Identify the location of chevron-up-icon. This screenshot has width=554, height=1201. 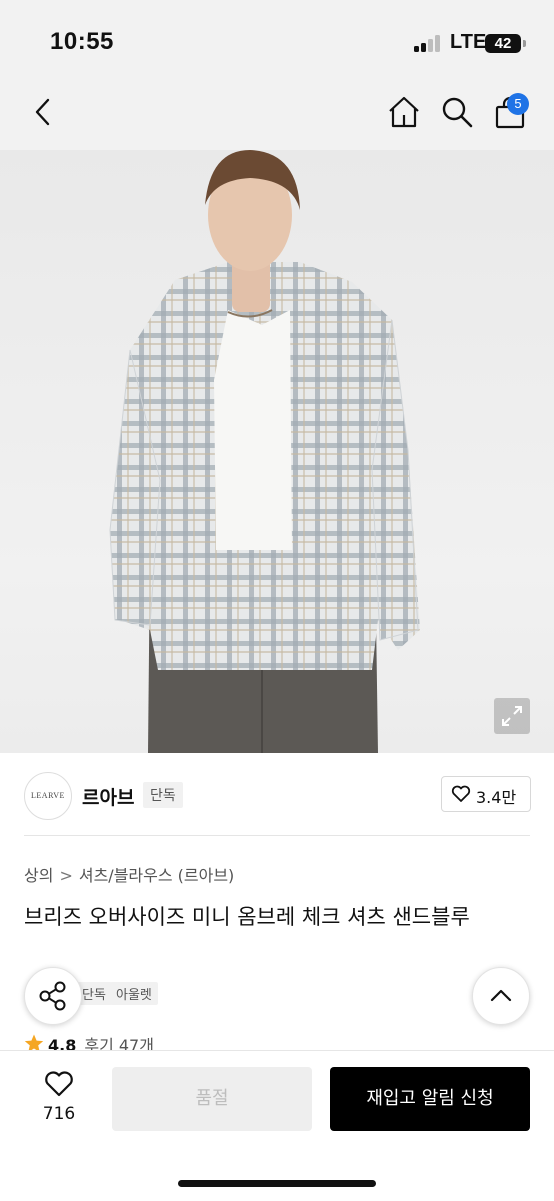
(501, 995).